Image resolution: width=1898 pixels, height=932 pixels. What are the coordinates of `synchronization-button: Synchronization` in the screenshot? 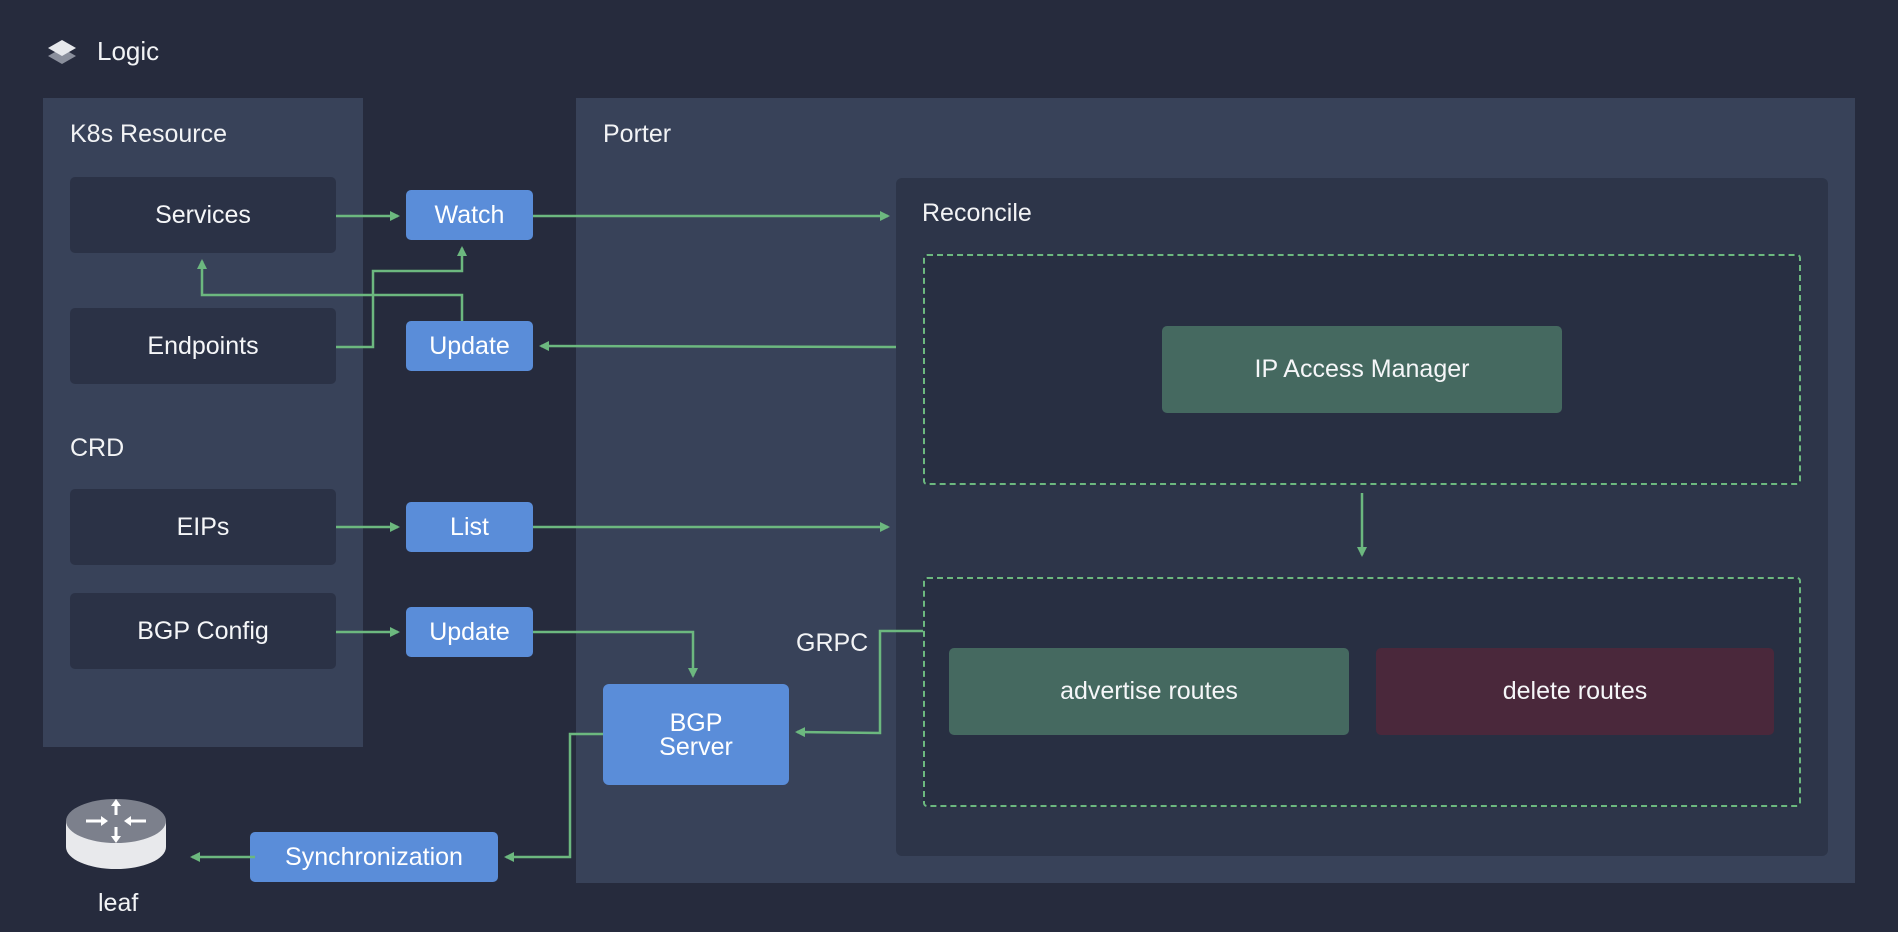 It's located at (374, 857).